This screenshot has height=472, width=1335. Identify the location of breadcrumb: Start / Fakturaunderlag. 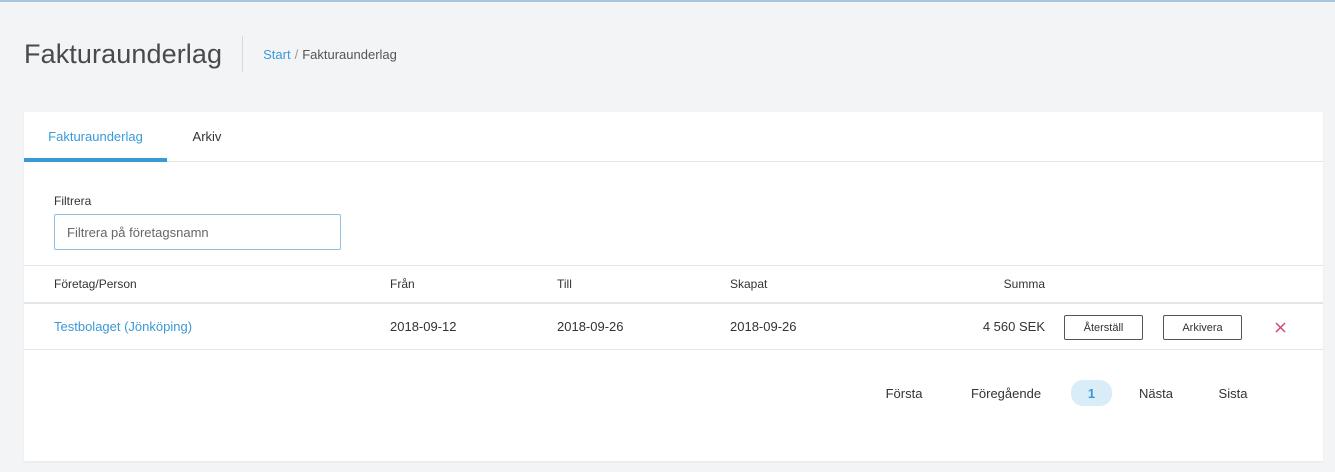
(330, 54).